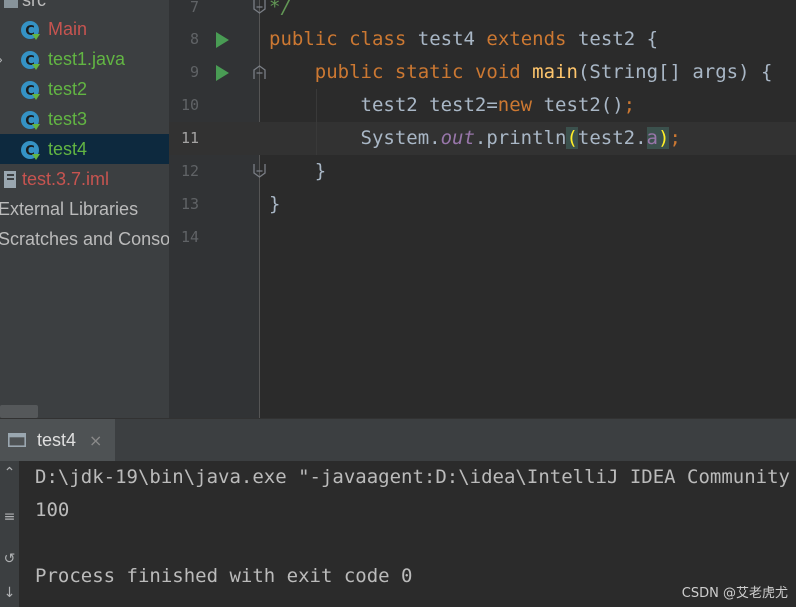 The image size is (796, 607). I want to click on tree-item-iml: test.3.7.iml, so click(84, 179).